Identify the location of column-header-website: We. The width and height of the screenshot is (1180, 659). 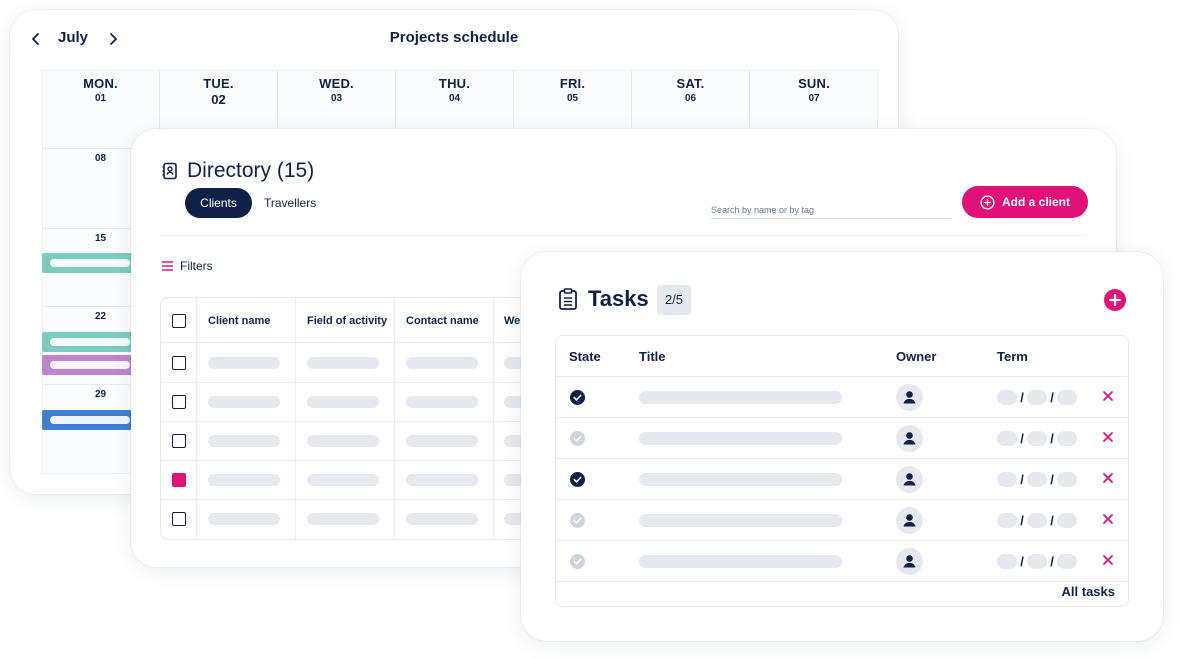
(512, 321).